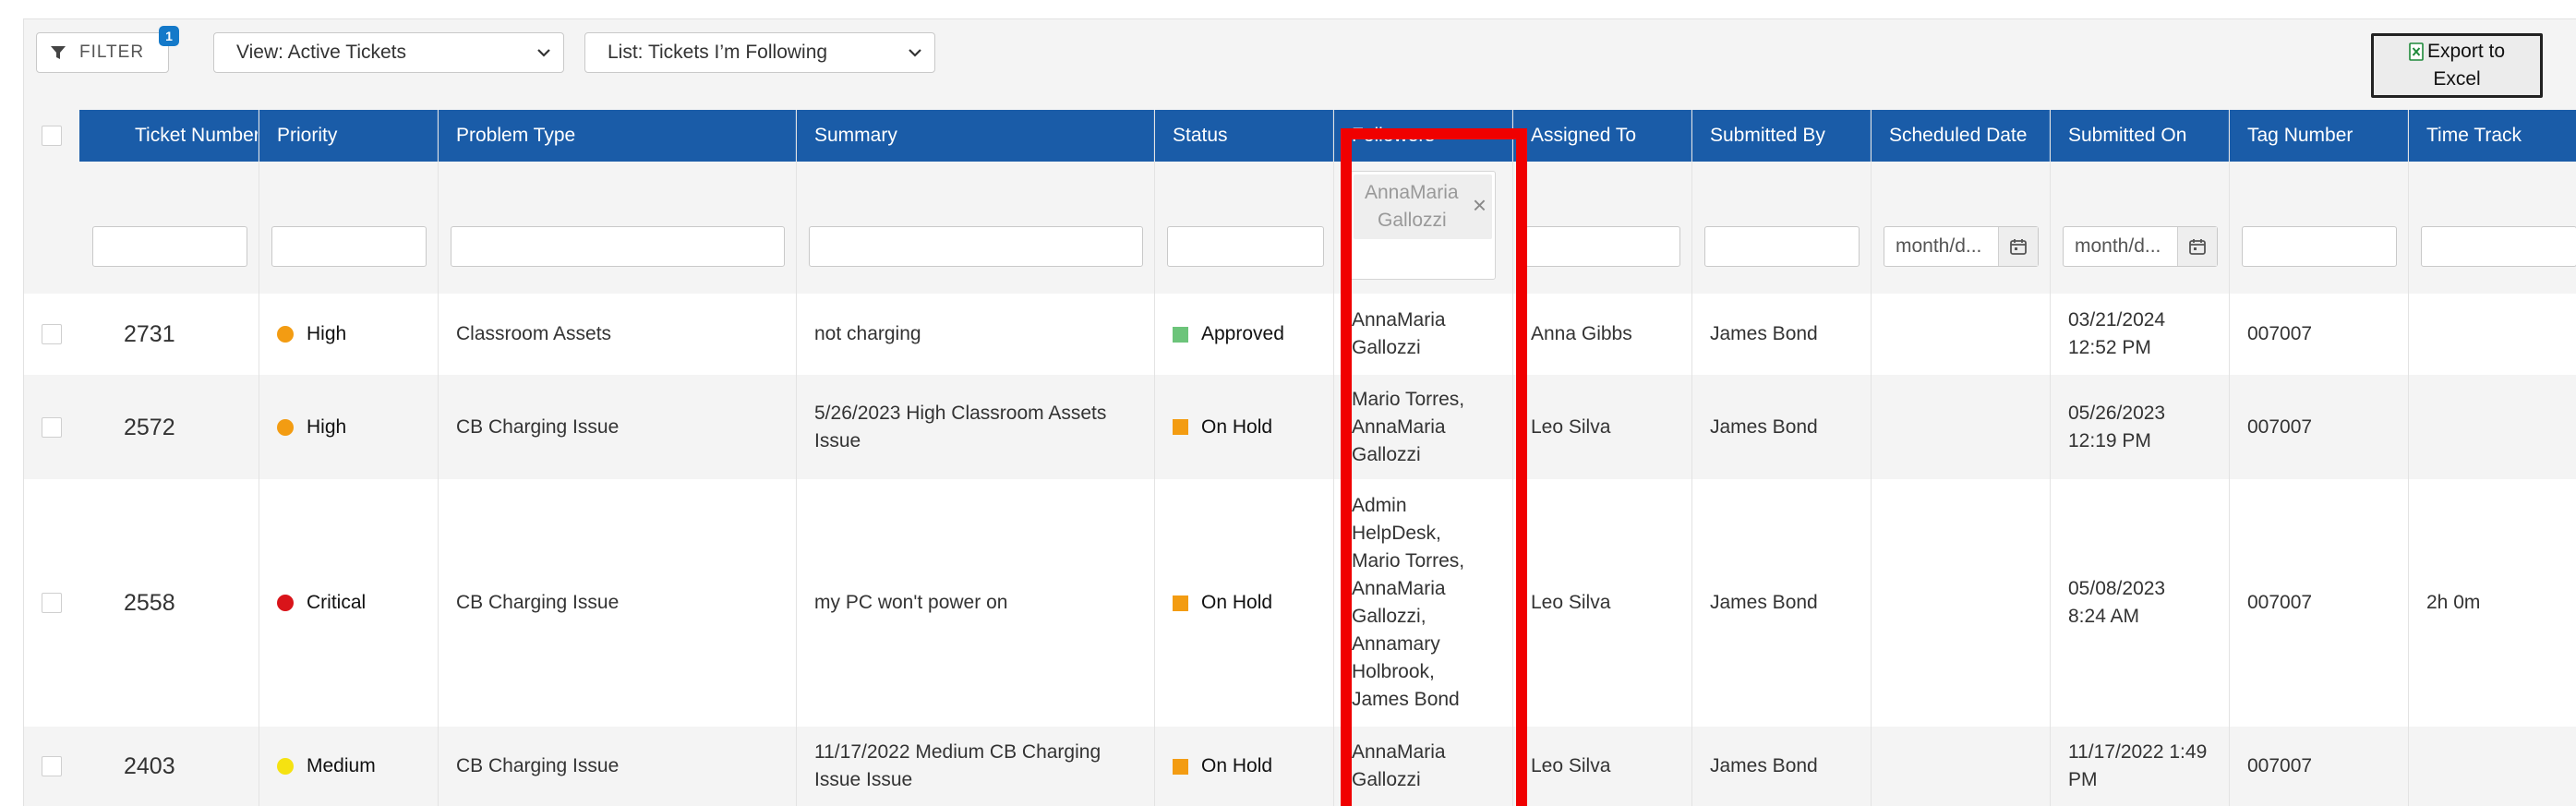 This screenshot has height=806, width=2576. I want to click on summary-text: 5/26/2023 High Classroom Assets Issue, so click(960, 428).